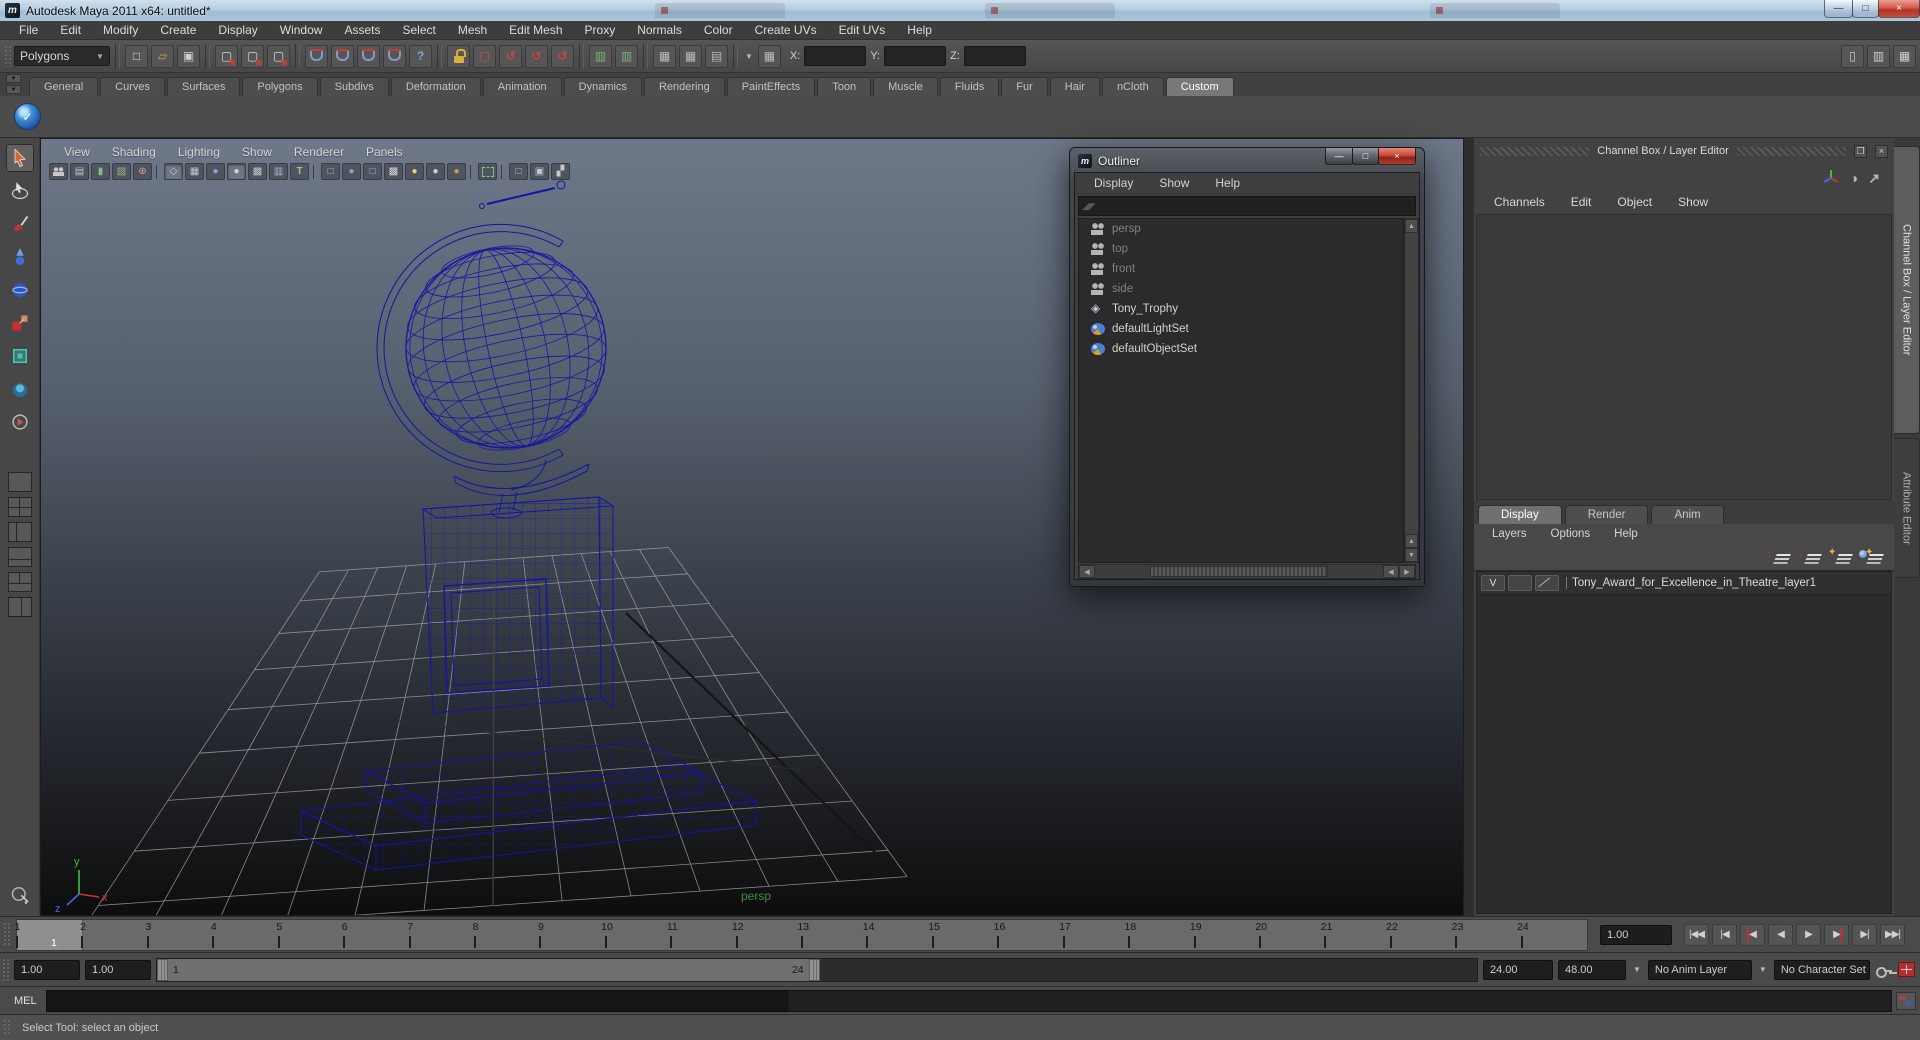 The image size is (1920, 1040). I want to click on render-frame-icon, so click(536, 56).